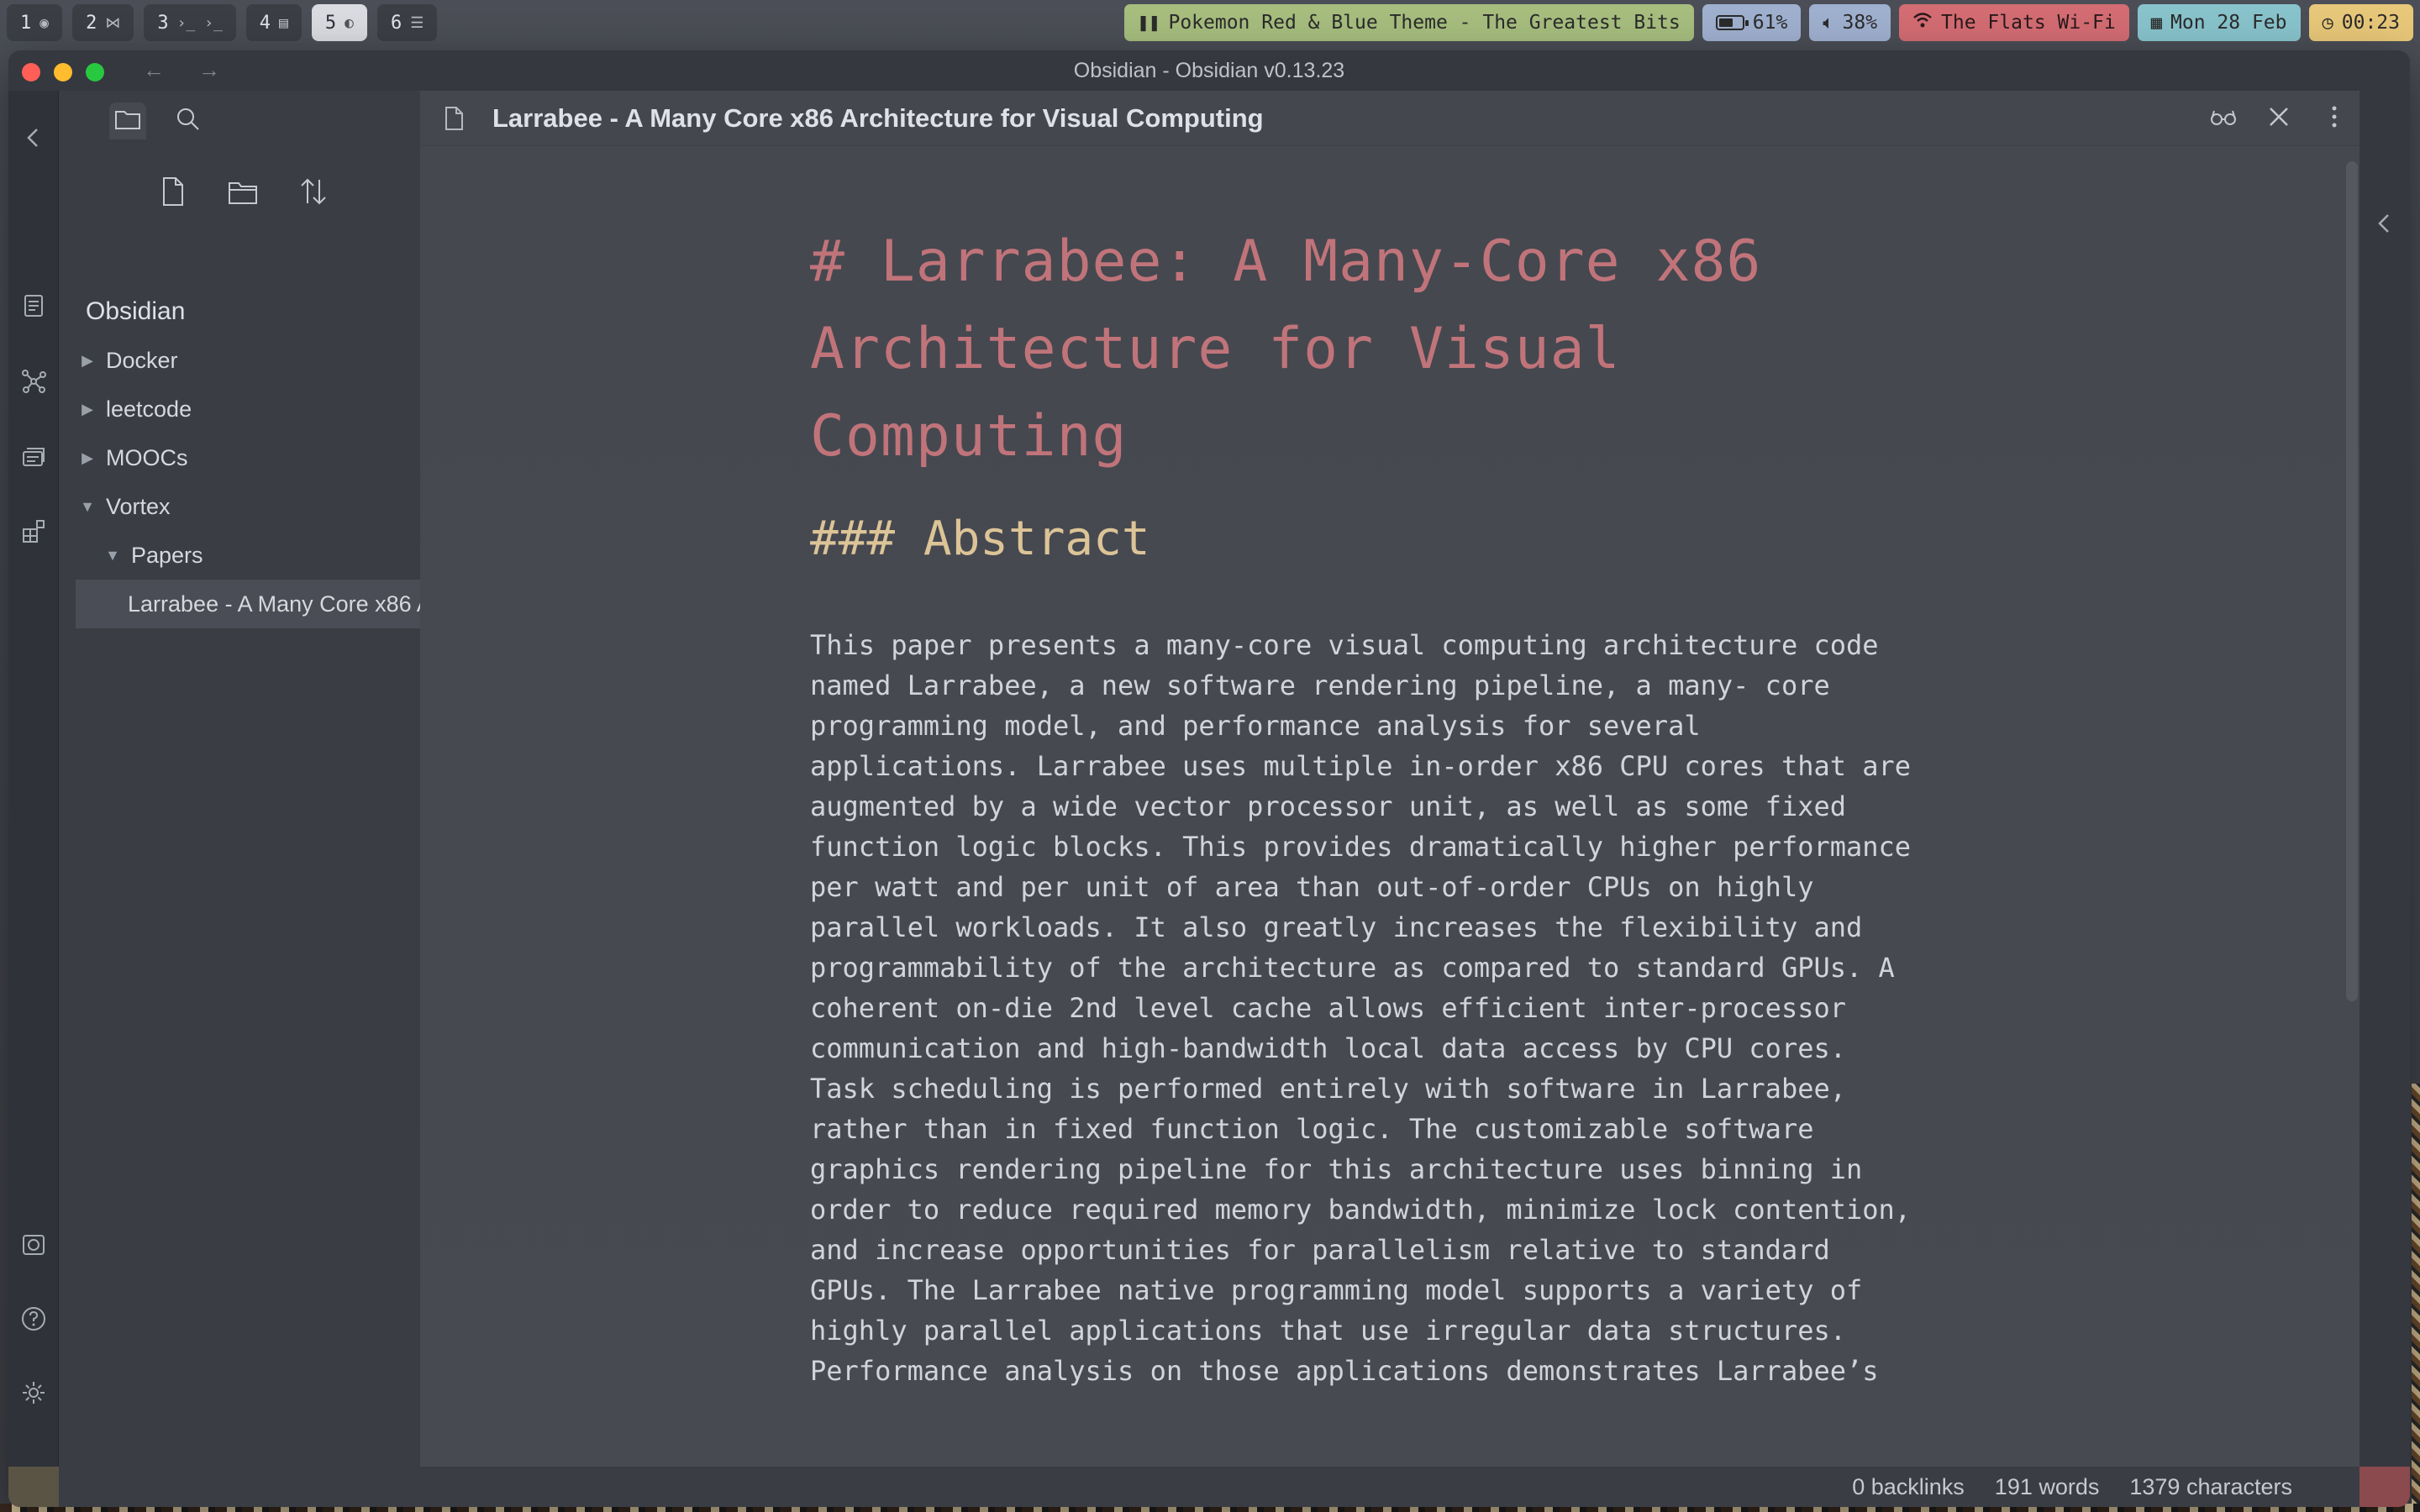 Image resolution: width=2420 pixels, height=1512 pixels. Describe the element at coordinates (95, 72) in the screenshot. I see `zoom-window-button` at that location.